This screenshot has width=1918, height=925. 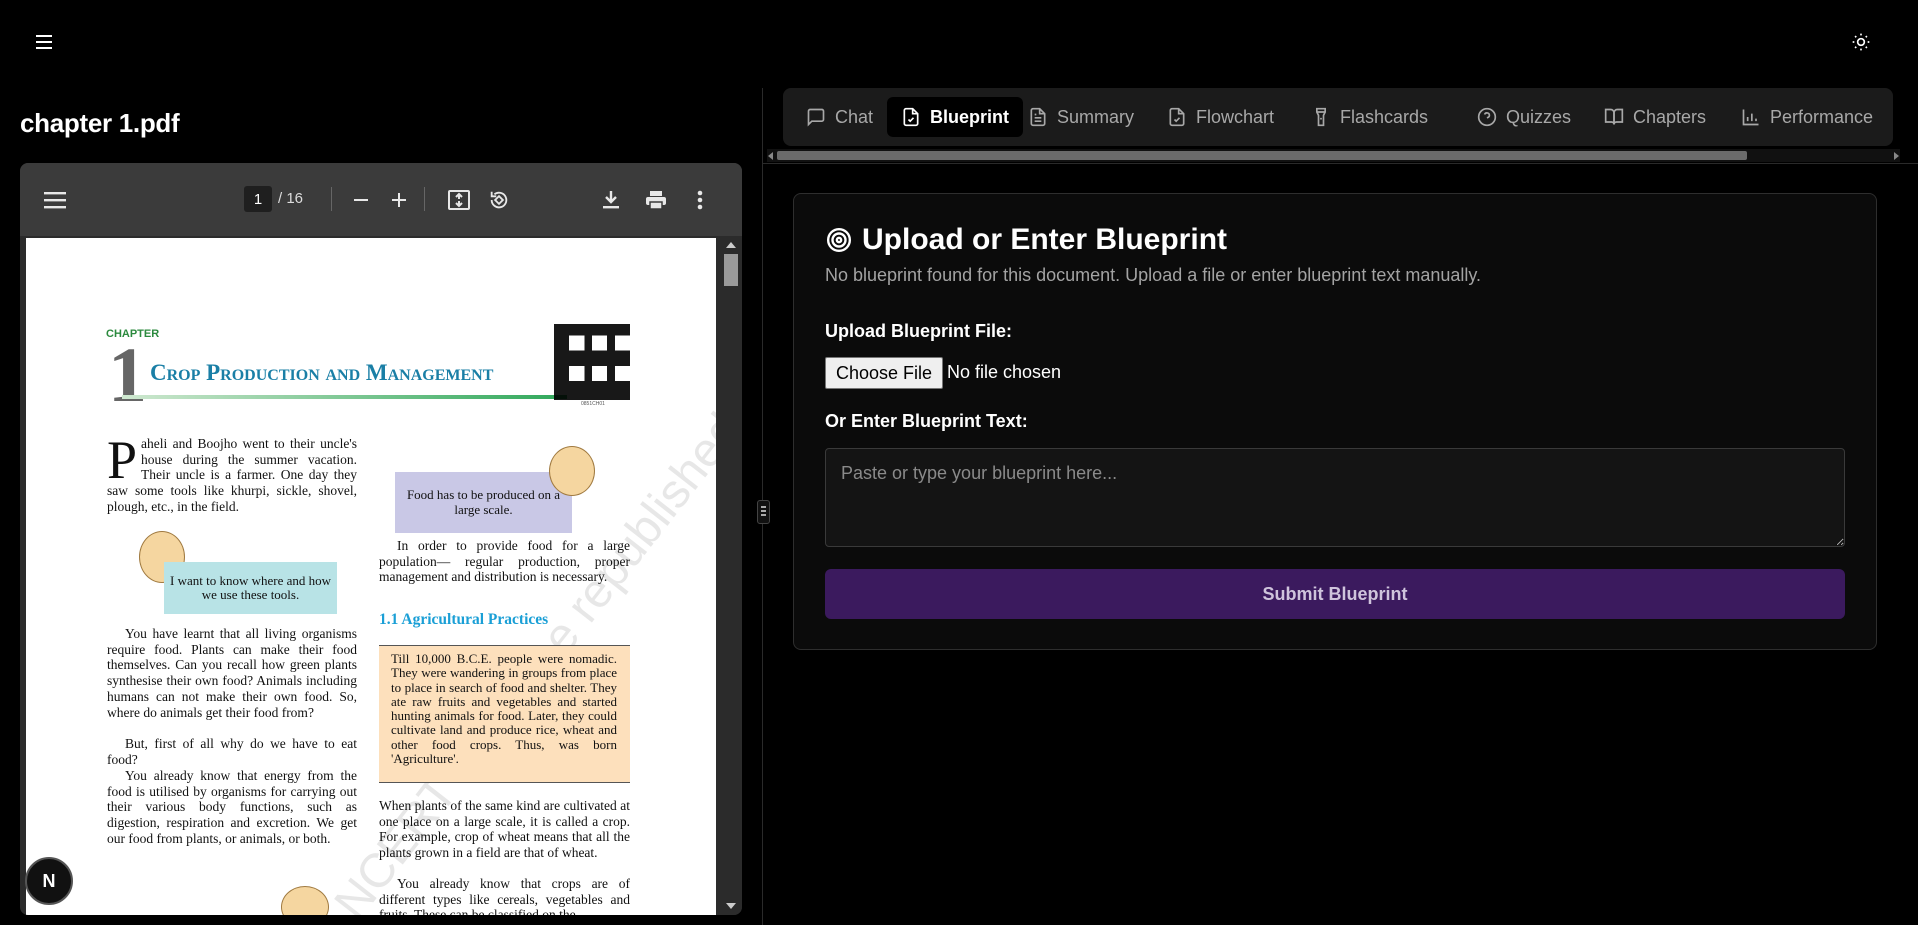 I want to click on sun-icon, so click(x=1861, y=42).